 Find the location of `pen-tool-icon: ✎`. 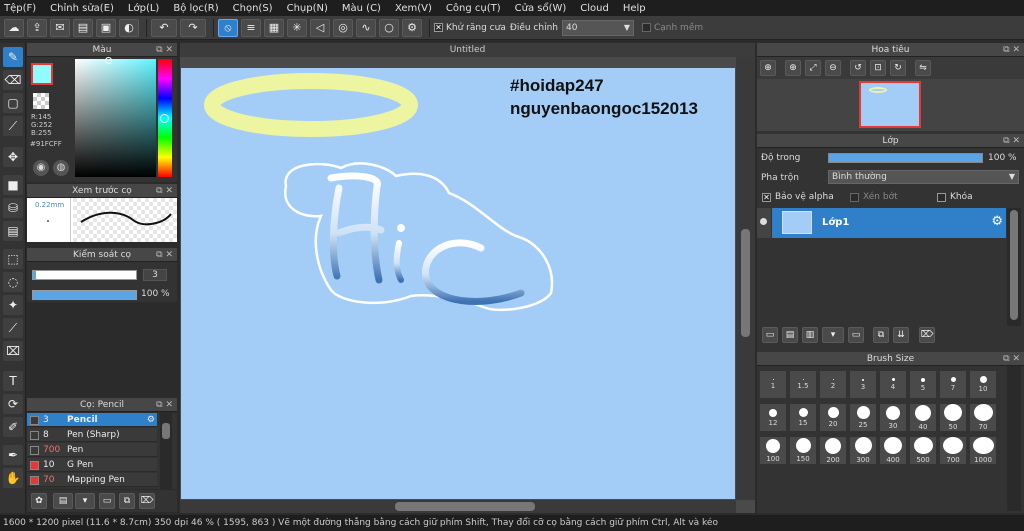

pen-tool-icon: ✎ is located at coordinates (13, 57).